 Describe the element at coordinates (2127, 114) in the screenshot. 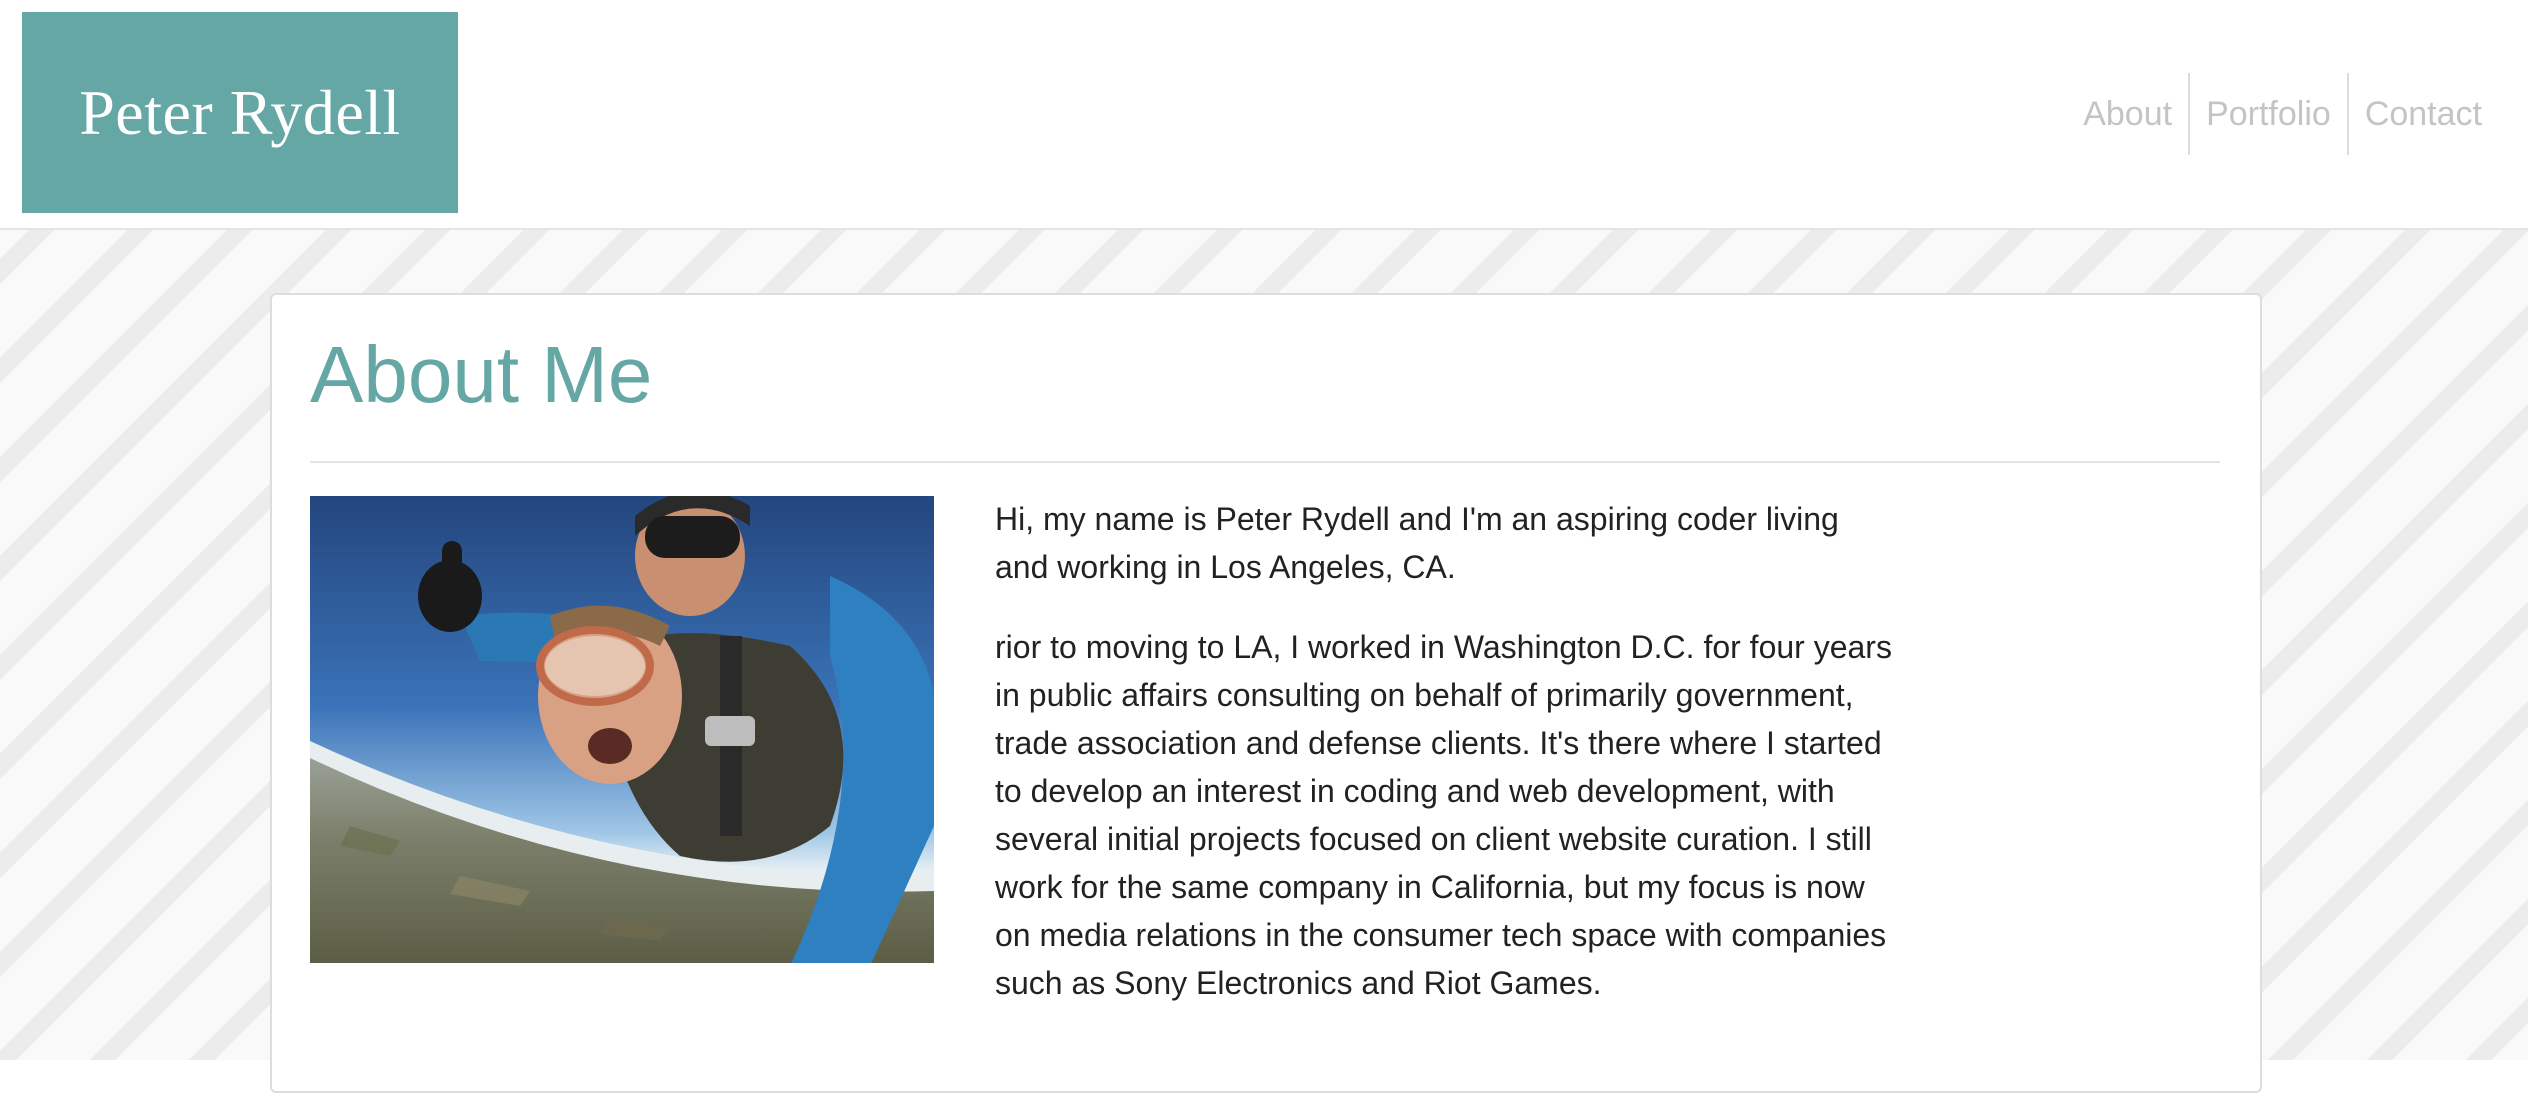

I see `nav-link-about: About` at that location.